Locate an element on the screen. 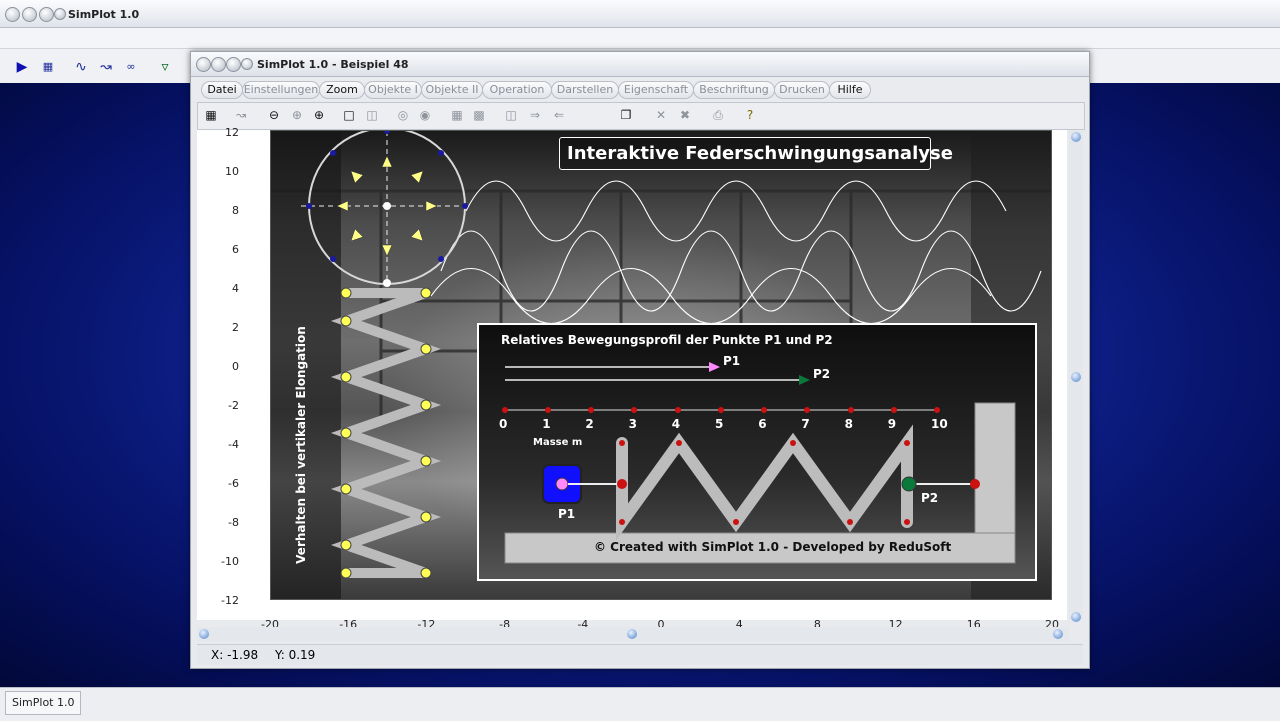 This screenshot has width=1280, height=721. y-coordinate: Y: 0.19 is located at coordinates (295, 655).